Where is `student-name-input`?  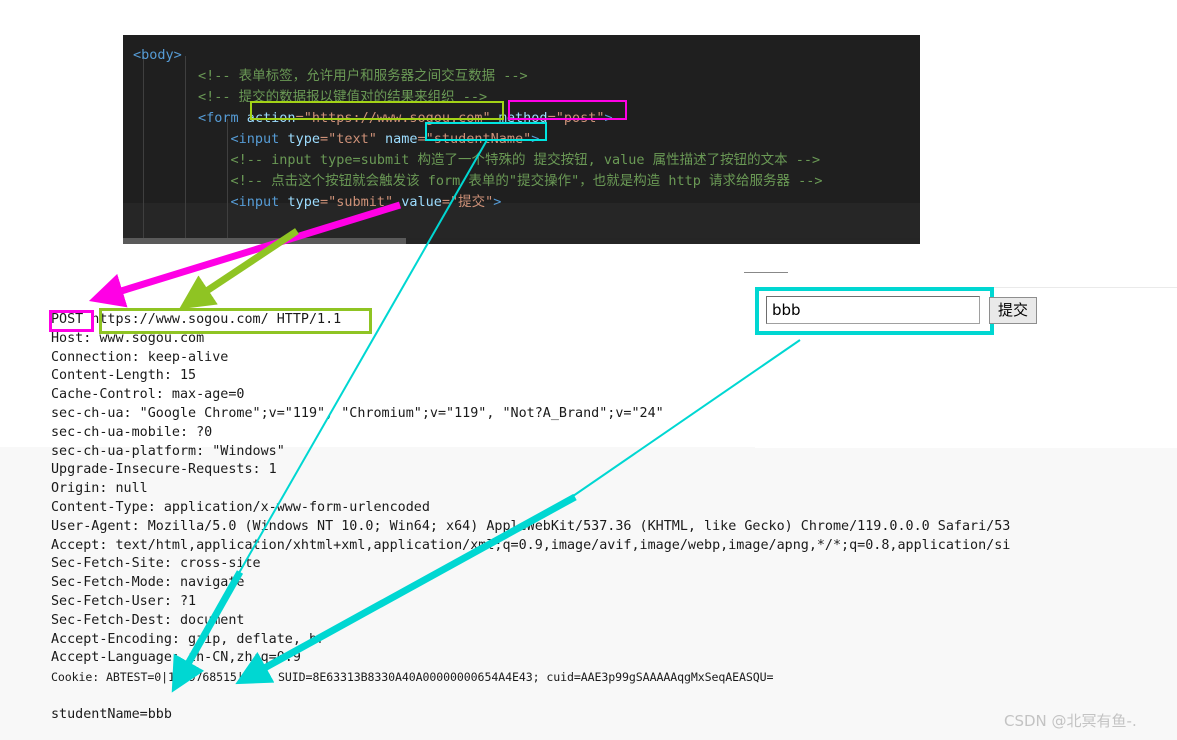 student-name-input is located at coordinates (873, 310).